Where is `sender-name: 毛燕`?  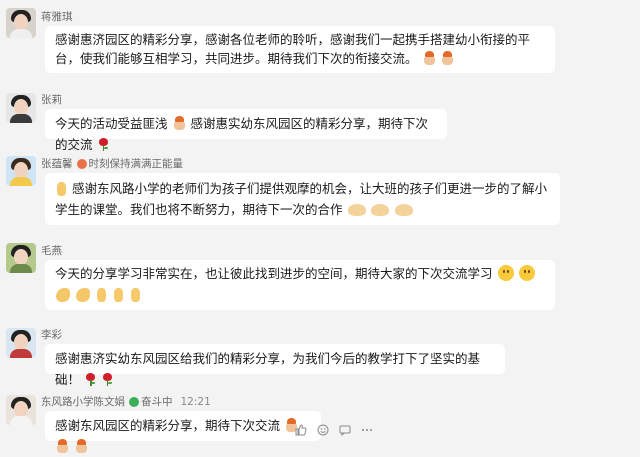 sender-name: 毛燕 is located at coordinates (51, 250).